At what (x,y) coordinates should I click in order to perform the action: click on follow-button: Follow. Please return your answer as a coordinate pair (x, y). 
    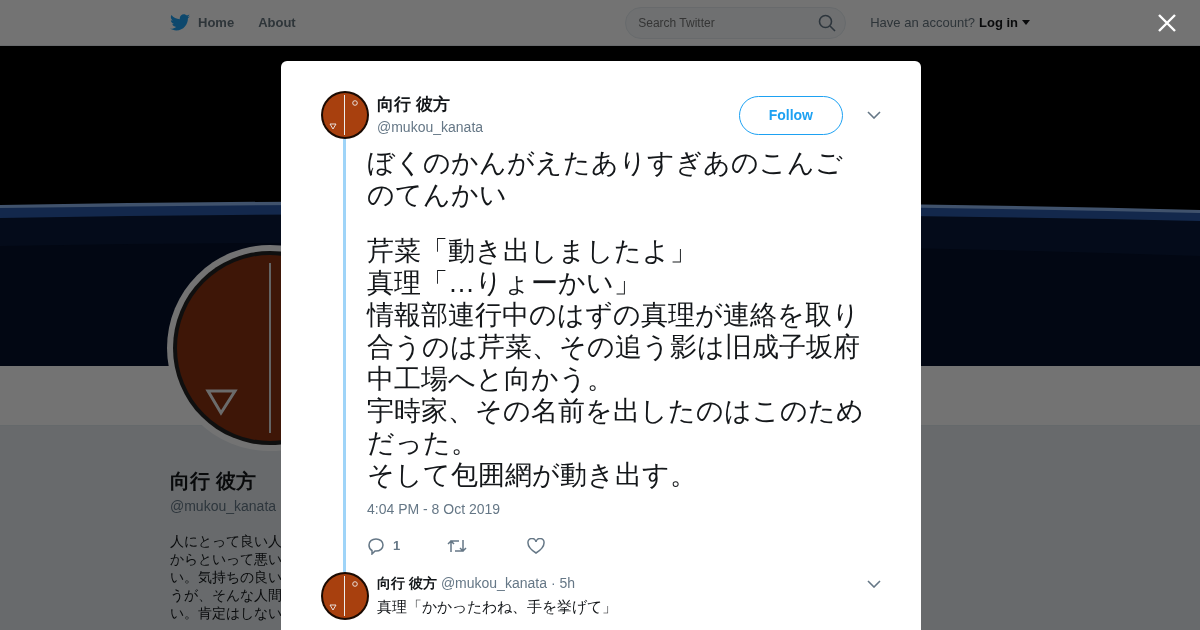
    Looking at the image, I should click on (790, 115).